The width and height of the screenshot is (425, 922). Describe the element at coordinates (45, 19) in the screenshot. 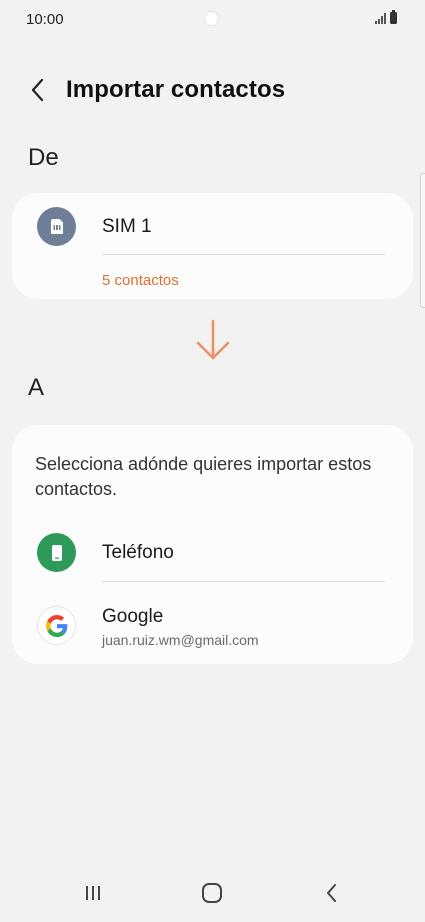

I see `status-time: 10:00` at that location.